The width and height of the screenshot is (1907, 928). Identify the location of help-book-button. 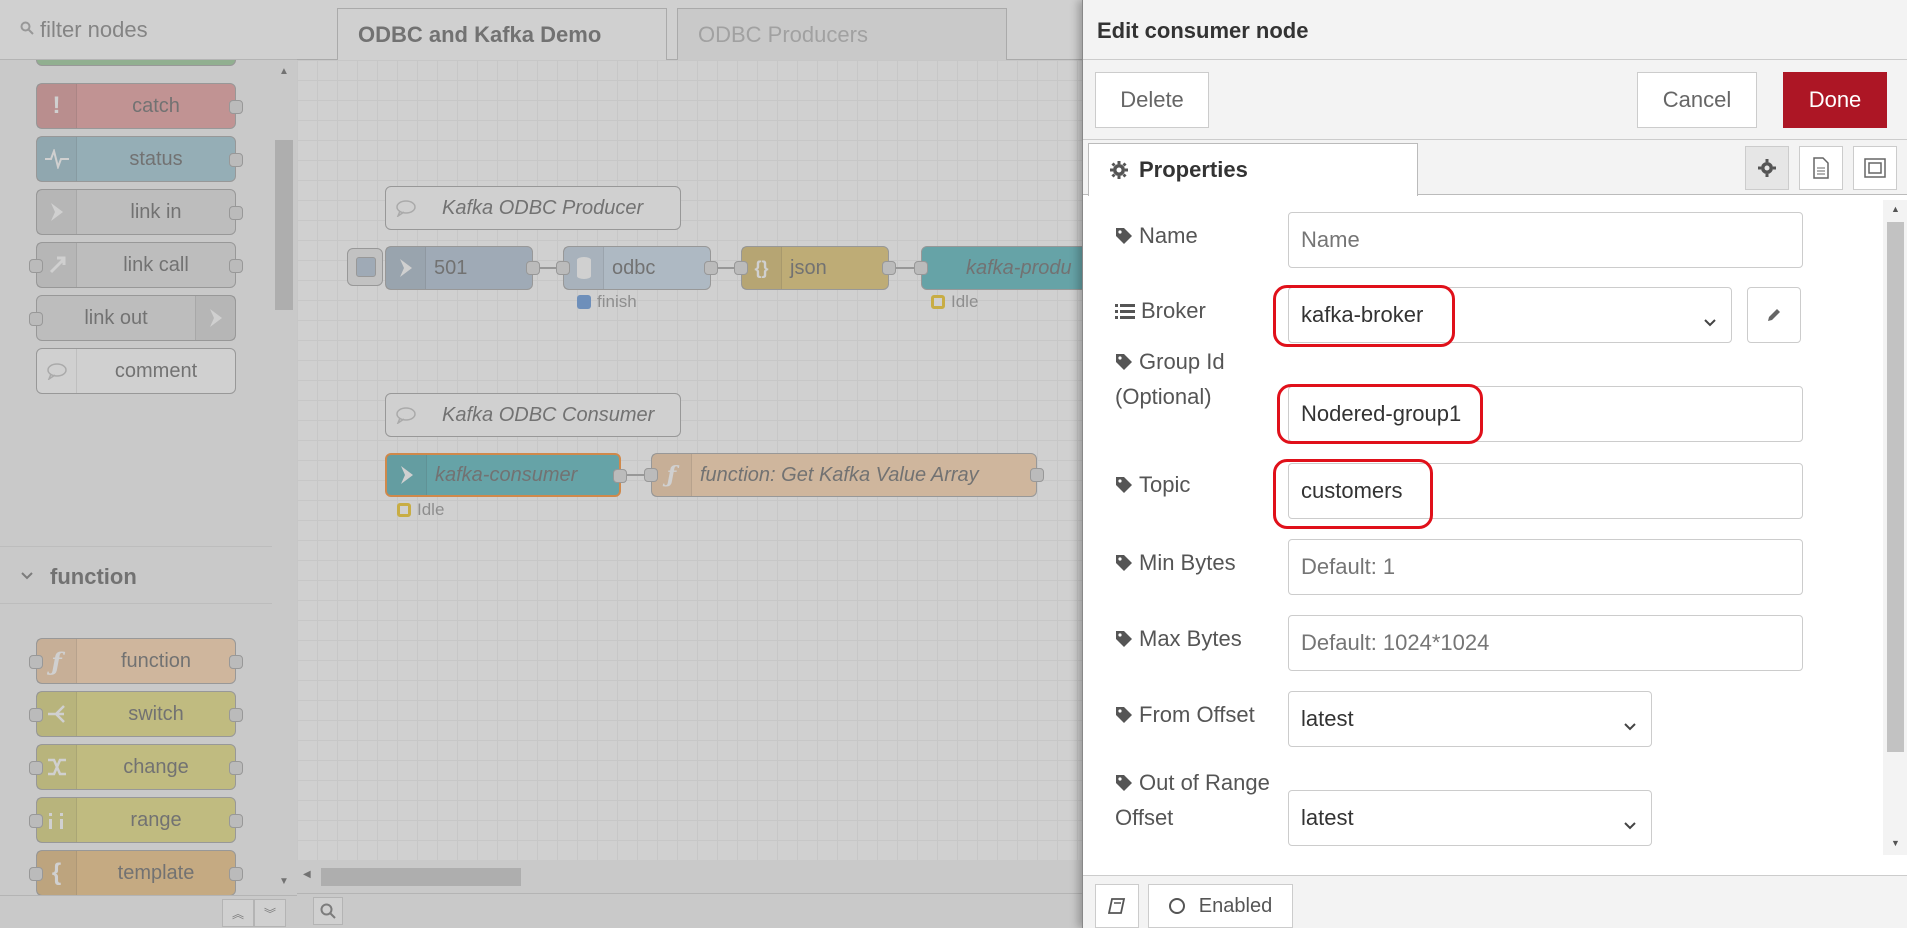
(1117, 906).